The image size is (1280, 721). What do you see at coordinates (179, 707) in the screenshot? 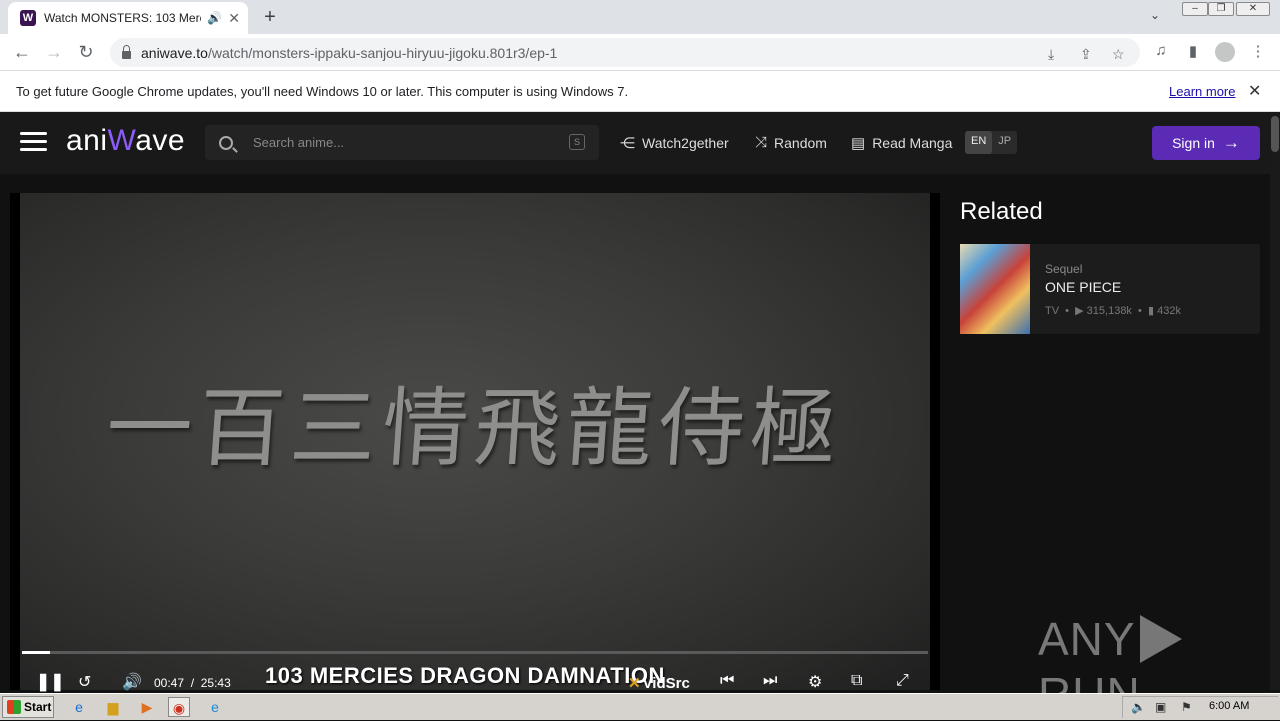
I see `chrome-taskbar-icon: ◉` at bounding box center [179, 707].